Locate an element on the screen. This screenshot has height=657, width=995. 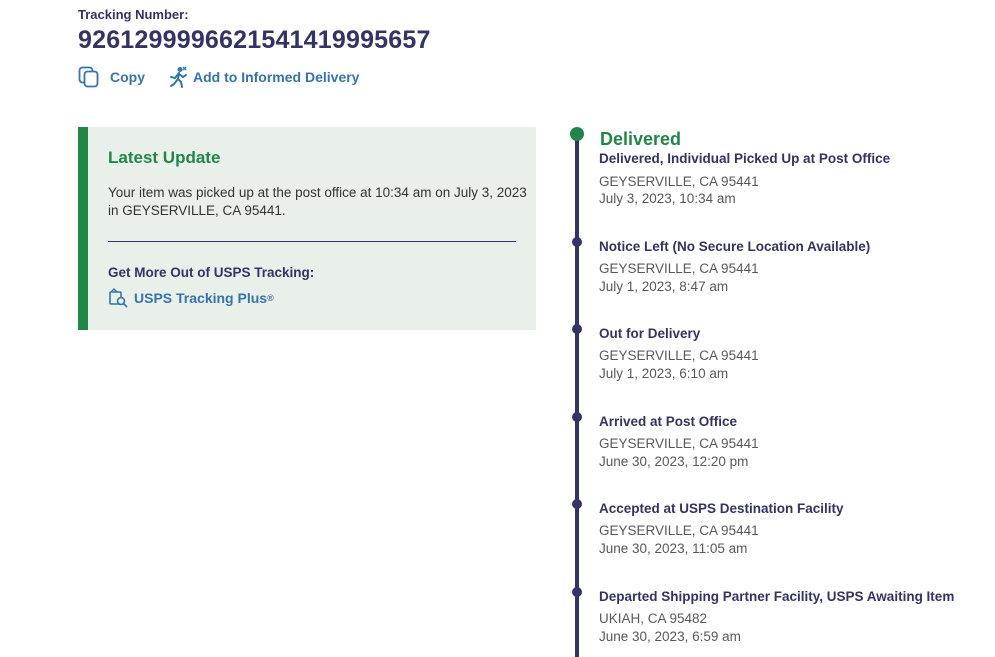
usps-tracking-plus-label: USPS Tracking Plus is located at coordinates (201, 298).